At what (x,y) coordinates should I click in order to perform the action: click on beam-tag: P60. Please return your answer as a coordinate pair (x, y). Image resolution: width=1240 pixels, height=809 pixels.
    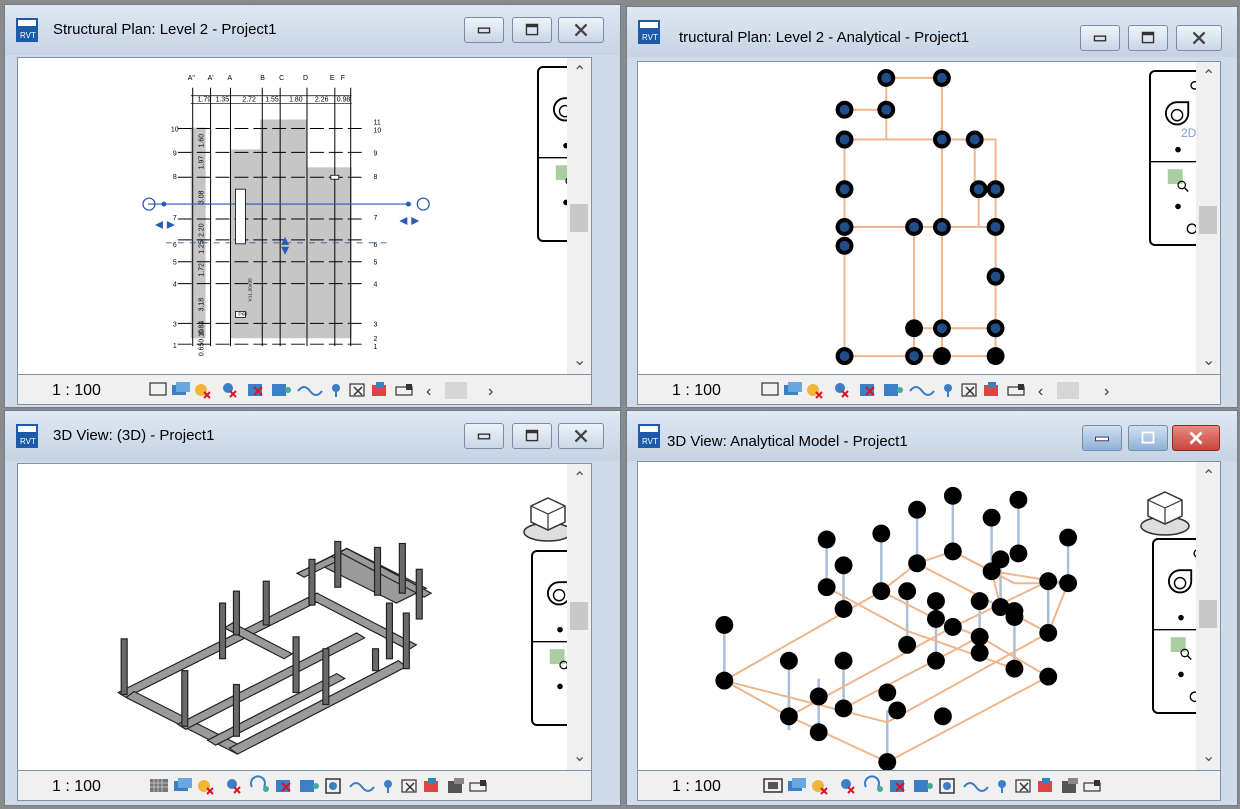
    Looking at the image, I should click on (242, 314).